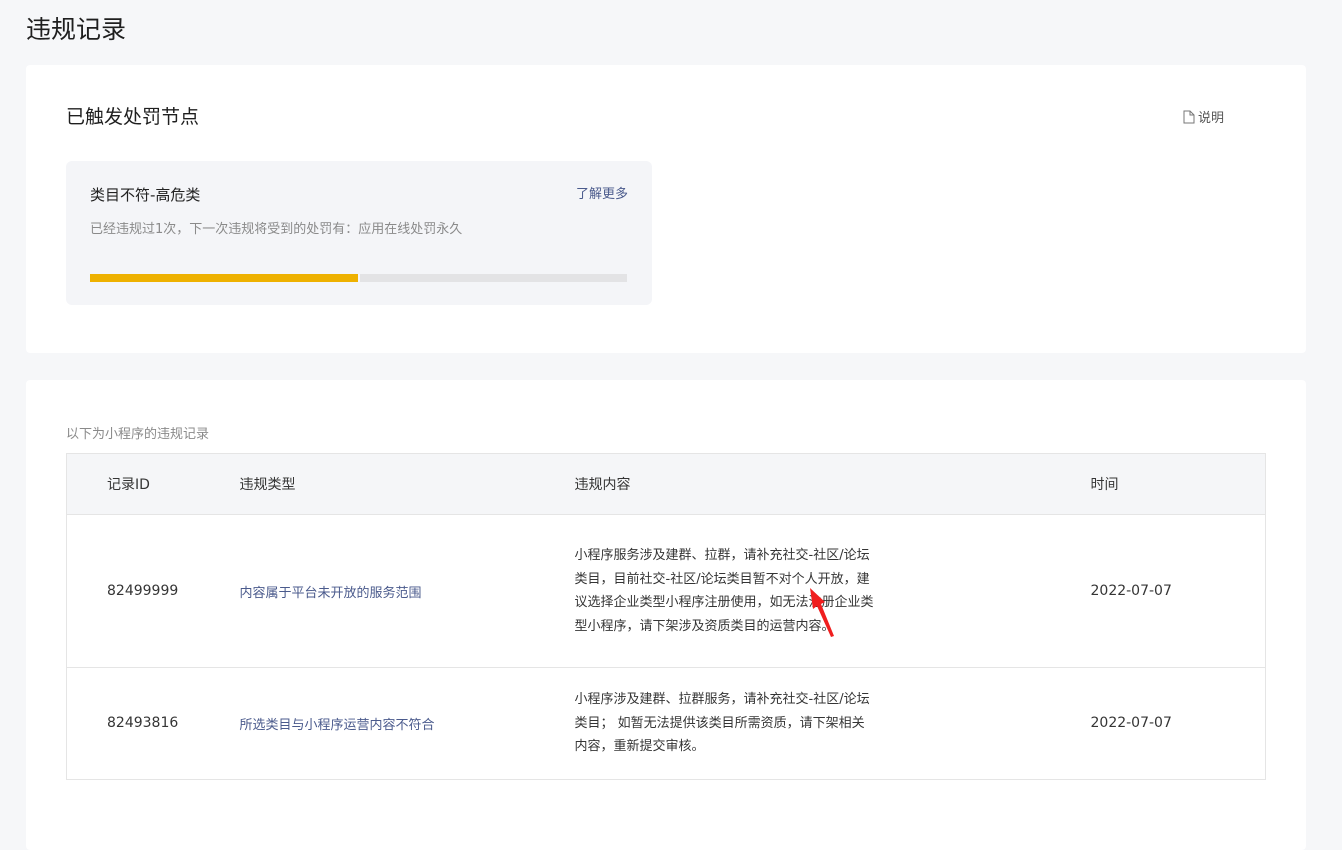 This screenshot has width=1342, height=850. Describe the element at coordinates (76, 29) in the screenshot. I see `page-title: 违规记录` at that location.